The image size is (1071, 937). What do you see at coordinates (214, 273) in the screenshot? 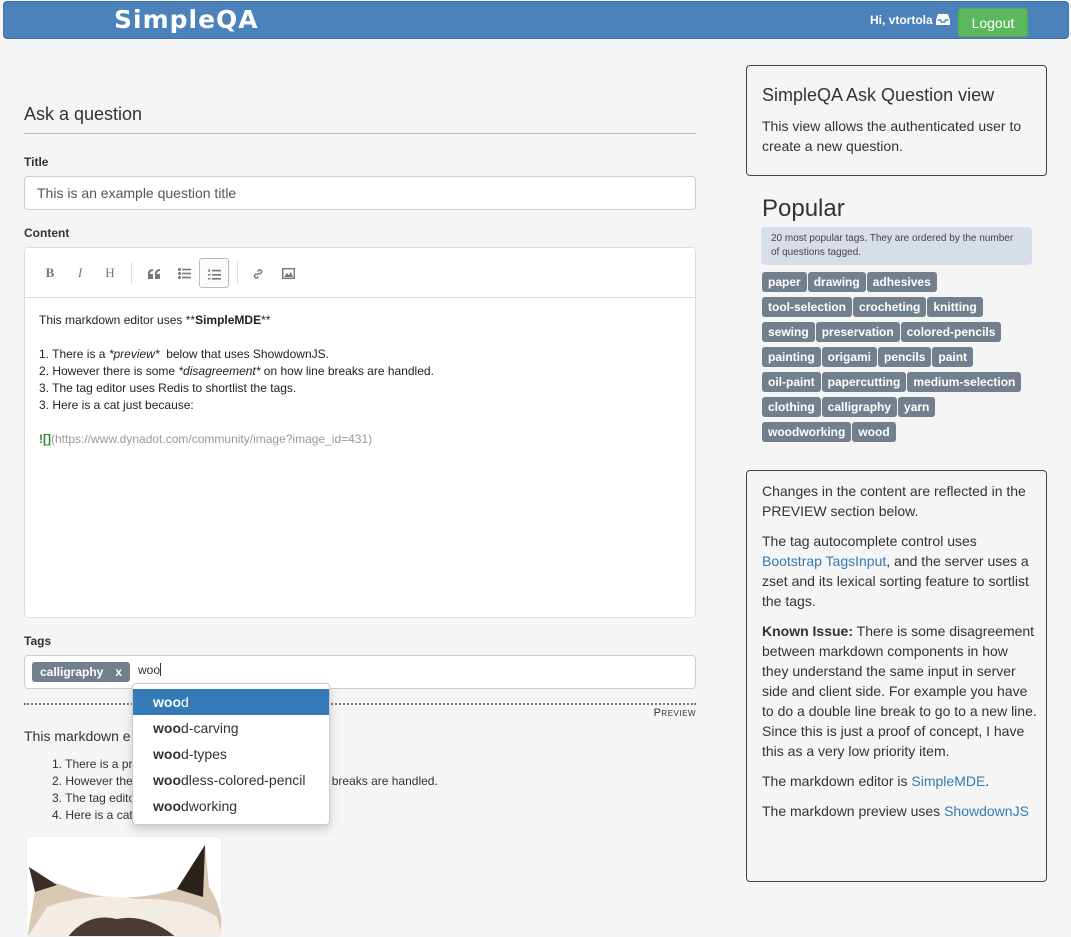
I see `ordered-list-icon` at bounding box center [214, 273].